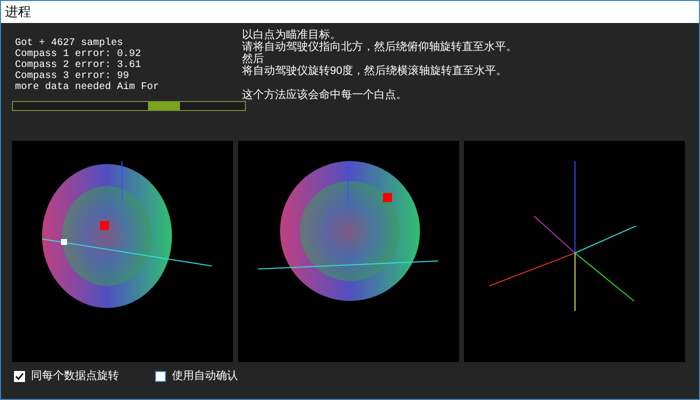 The height and width of the screenshot is (400, 700). What do you see at coordinates (69, 44) in the screenshot?
I see `status-line: Got + 4627 samples` at bounding box center [69, 44].